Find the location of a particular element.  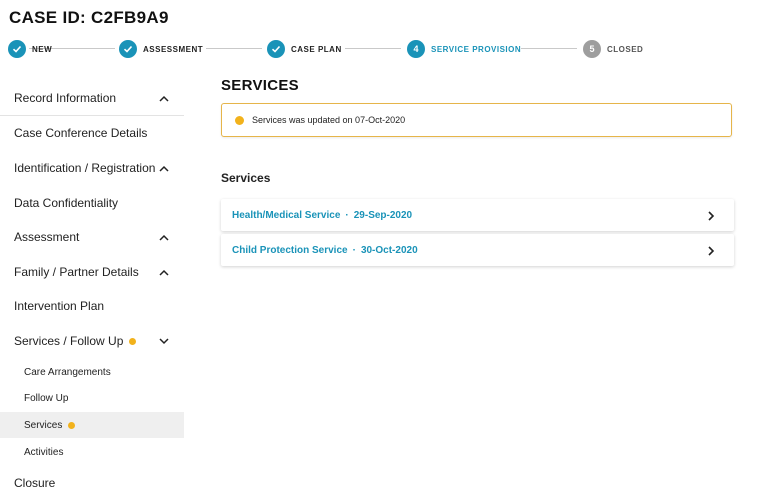

sidebar-subitem-label: Care Arrangements is located at coordinates (67, 372).